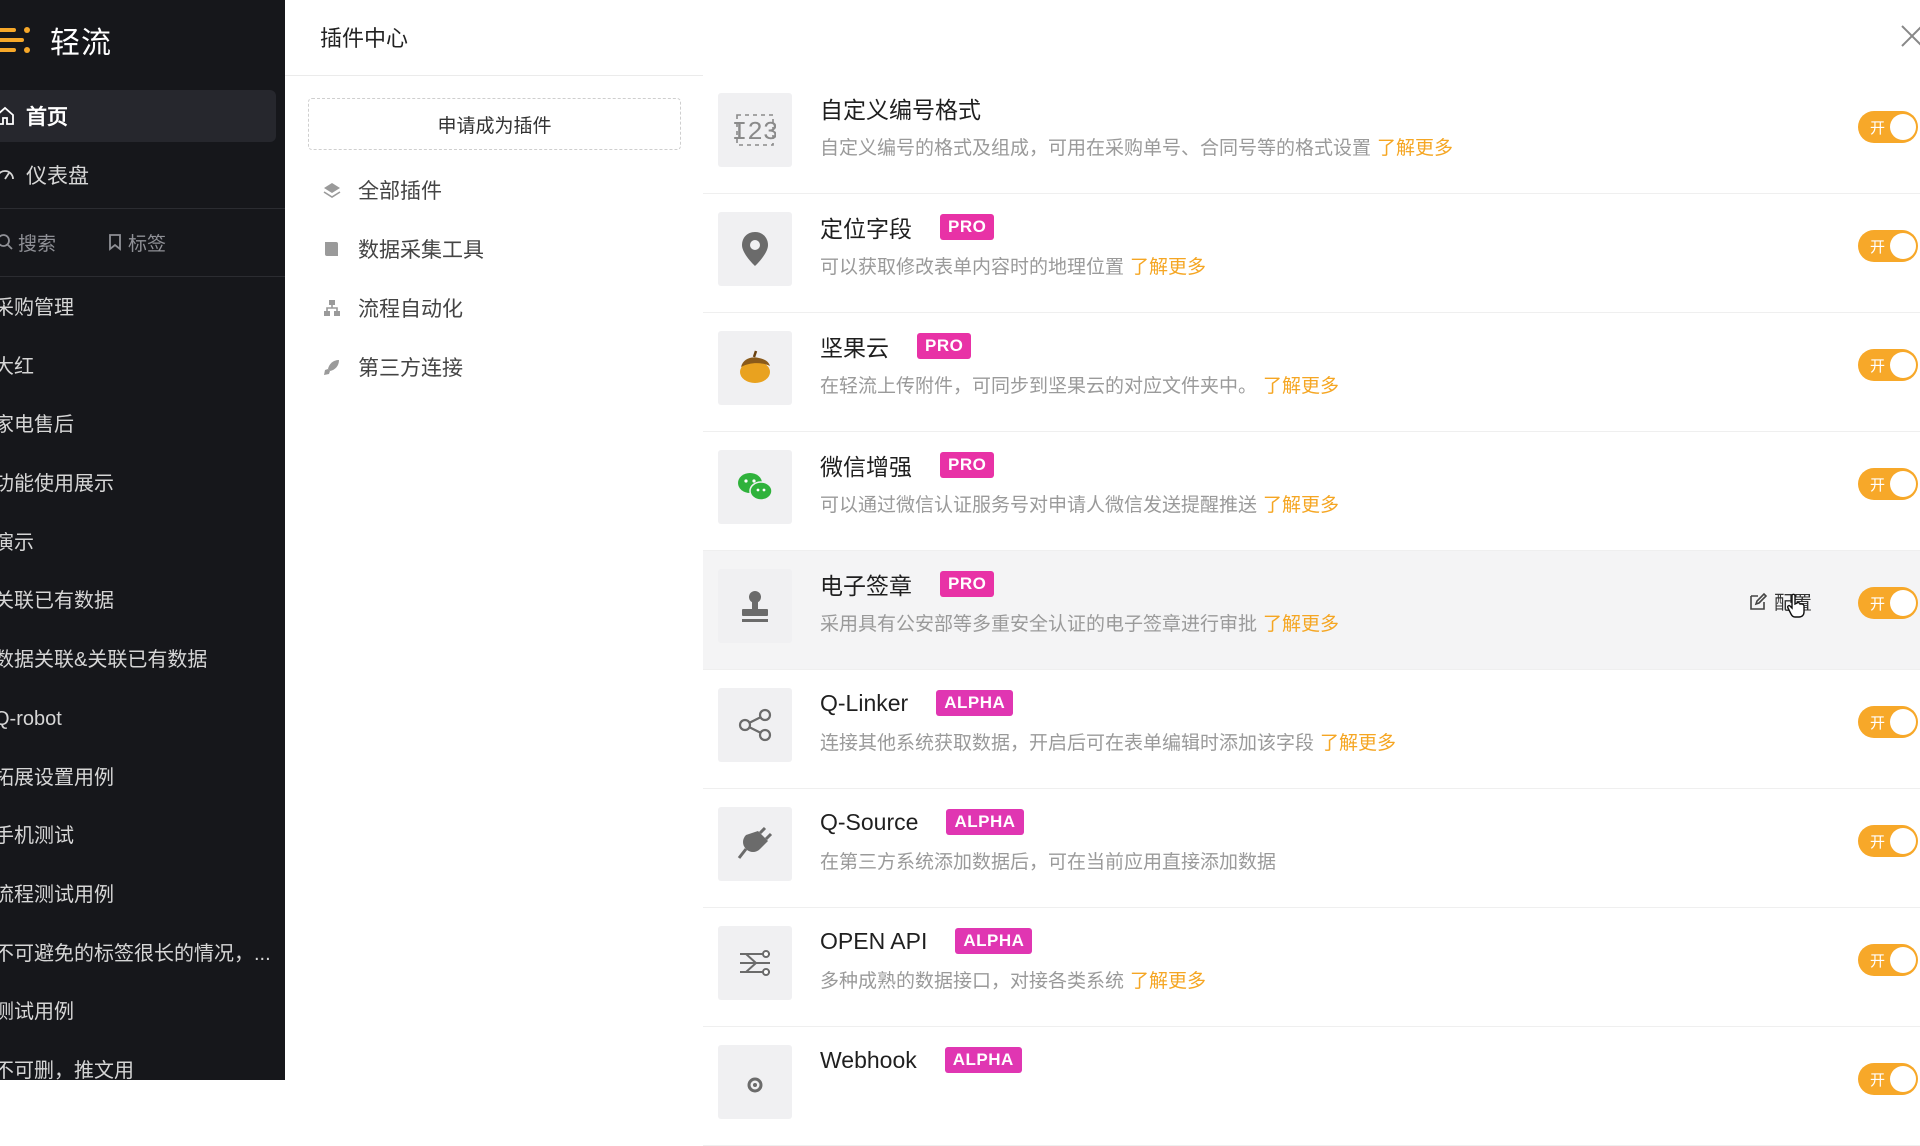 The width and height of the screenshot is (1920, 1146). Describe the element at coordinates (1311, 372) in the screenshot. I see `plugin-row: 坚果云 PRO 在轻流上传附件，可同步到坚果云的对应文件夹中。 了解更多 开` at that location.